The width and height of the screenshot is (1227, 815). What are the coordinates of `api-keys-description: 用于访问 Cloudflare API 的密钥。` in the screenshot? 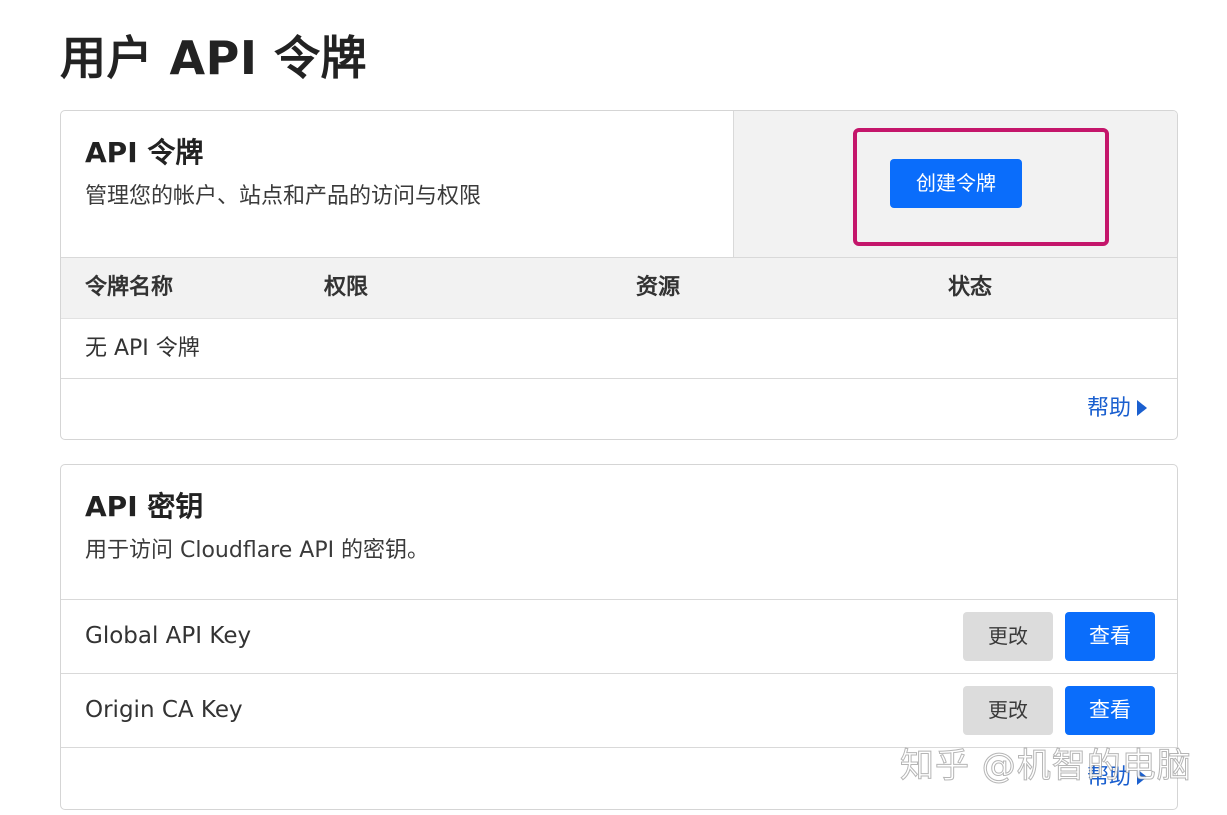 It's located at (257, 550).